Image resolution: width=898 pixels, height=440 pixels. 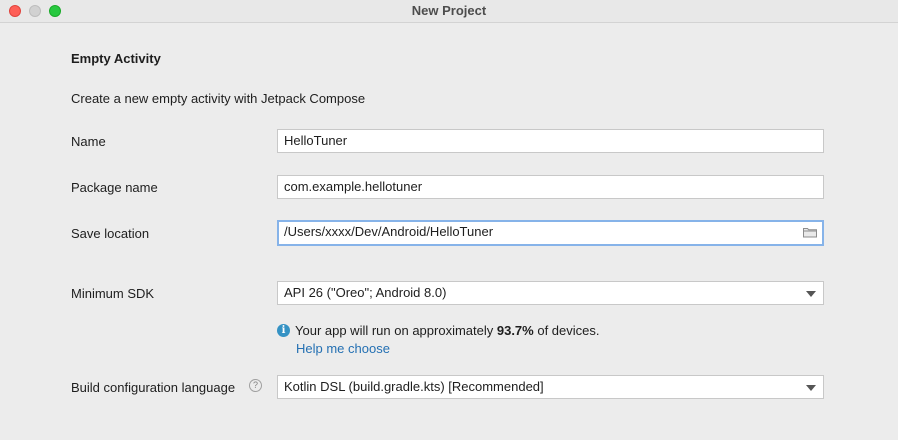 What do you see at coordinates (515, 330) in the screenshot?
I see `sdk-coverage-percent: 93.7%` at bounding box center [515, 330].